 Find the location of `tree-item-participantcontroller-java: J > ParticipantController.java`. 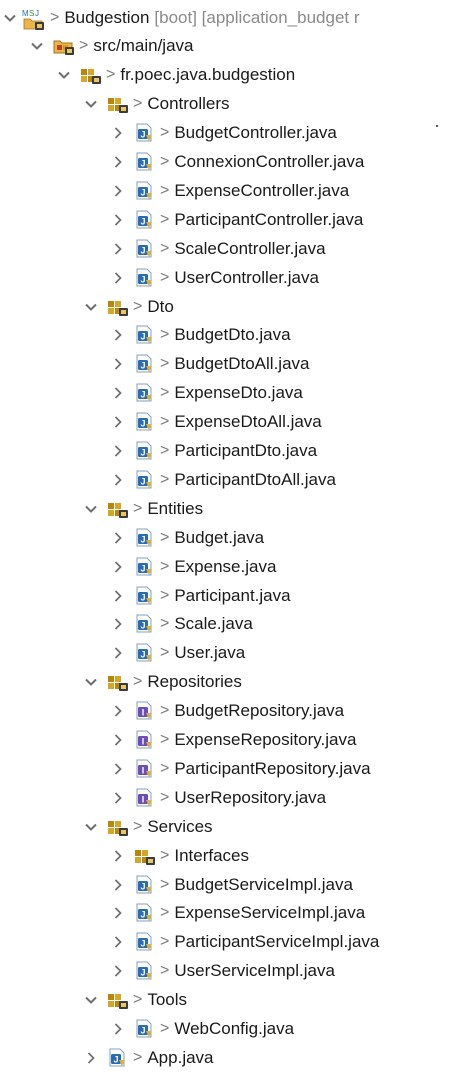

tree-item-participantcontroller-java: J > ParticipantController.java is located at coordinates (229, 219).